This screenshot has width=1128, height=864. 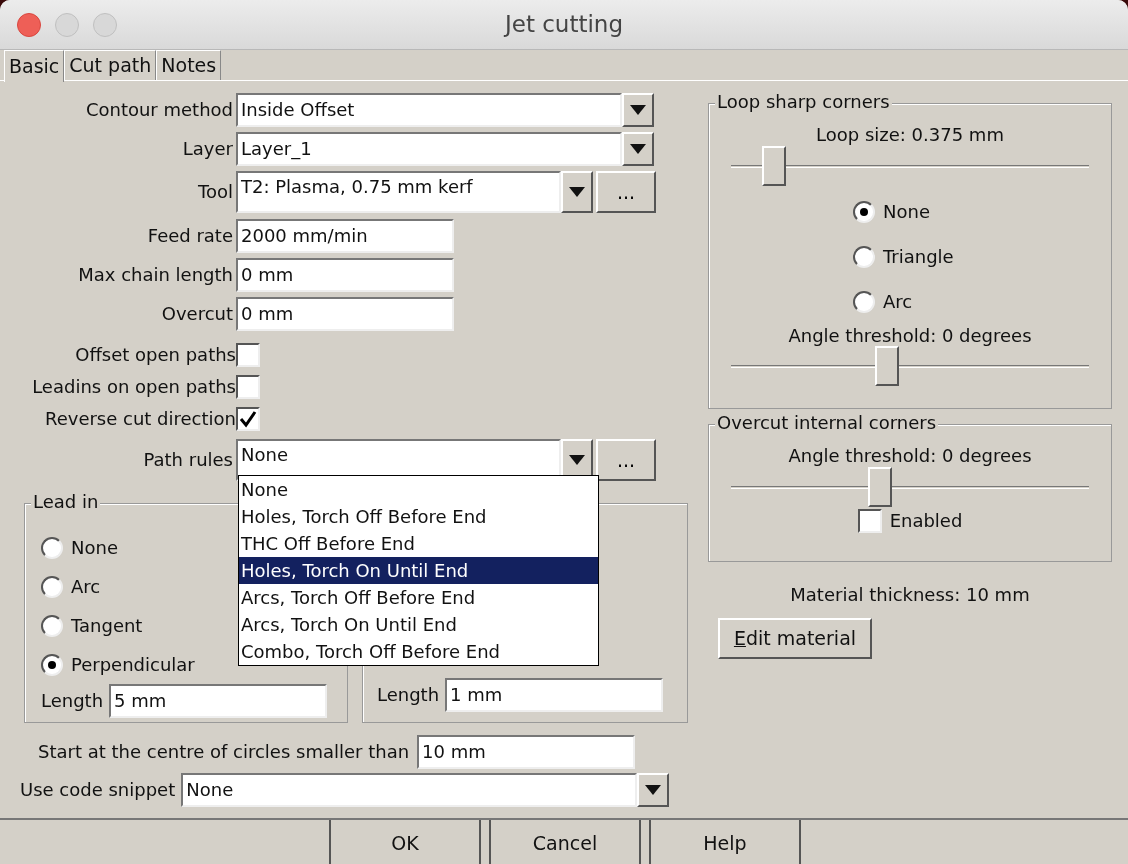 I want to click on input-field: 2000 mm/min, so click(x=345, y=236).